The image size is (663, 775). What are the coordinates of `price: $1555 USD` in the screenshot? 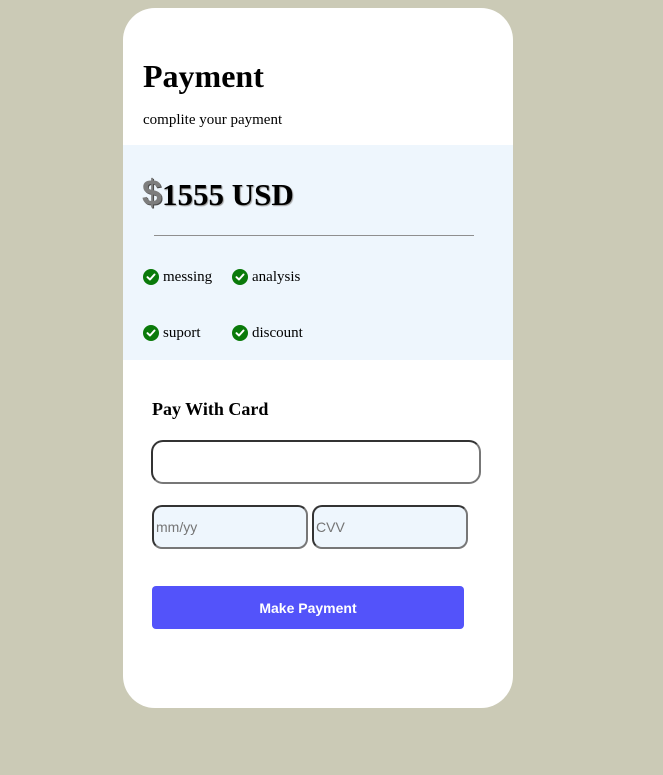 It's located at (218, 197).